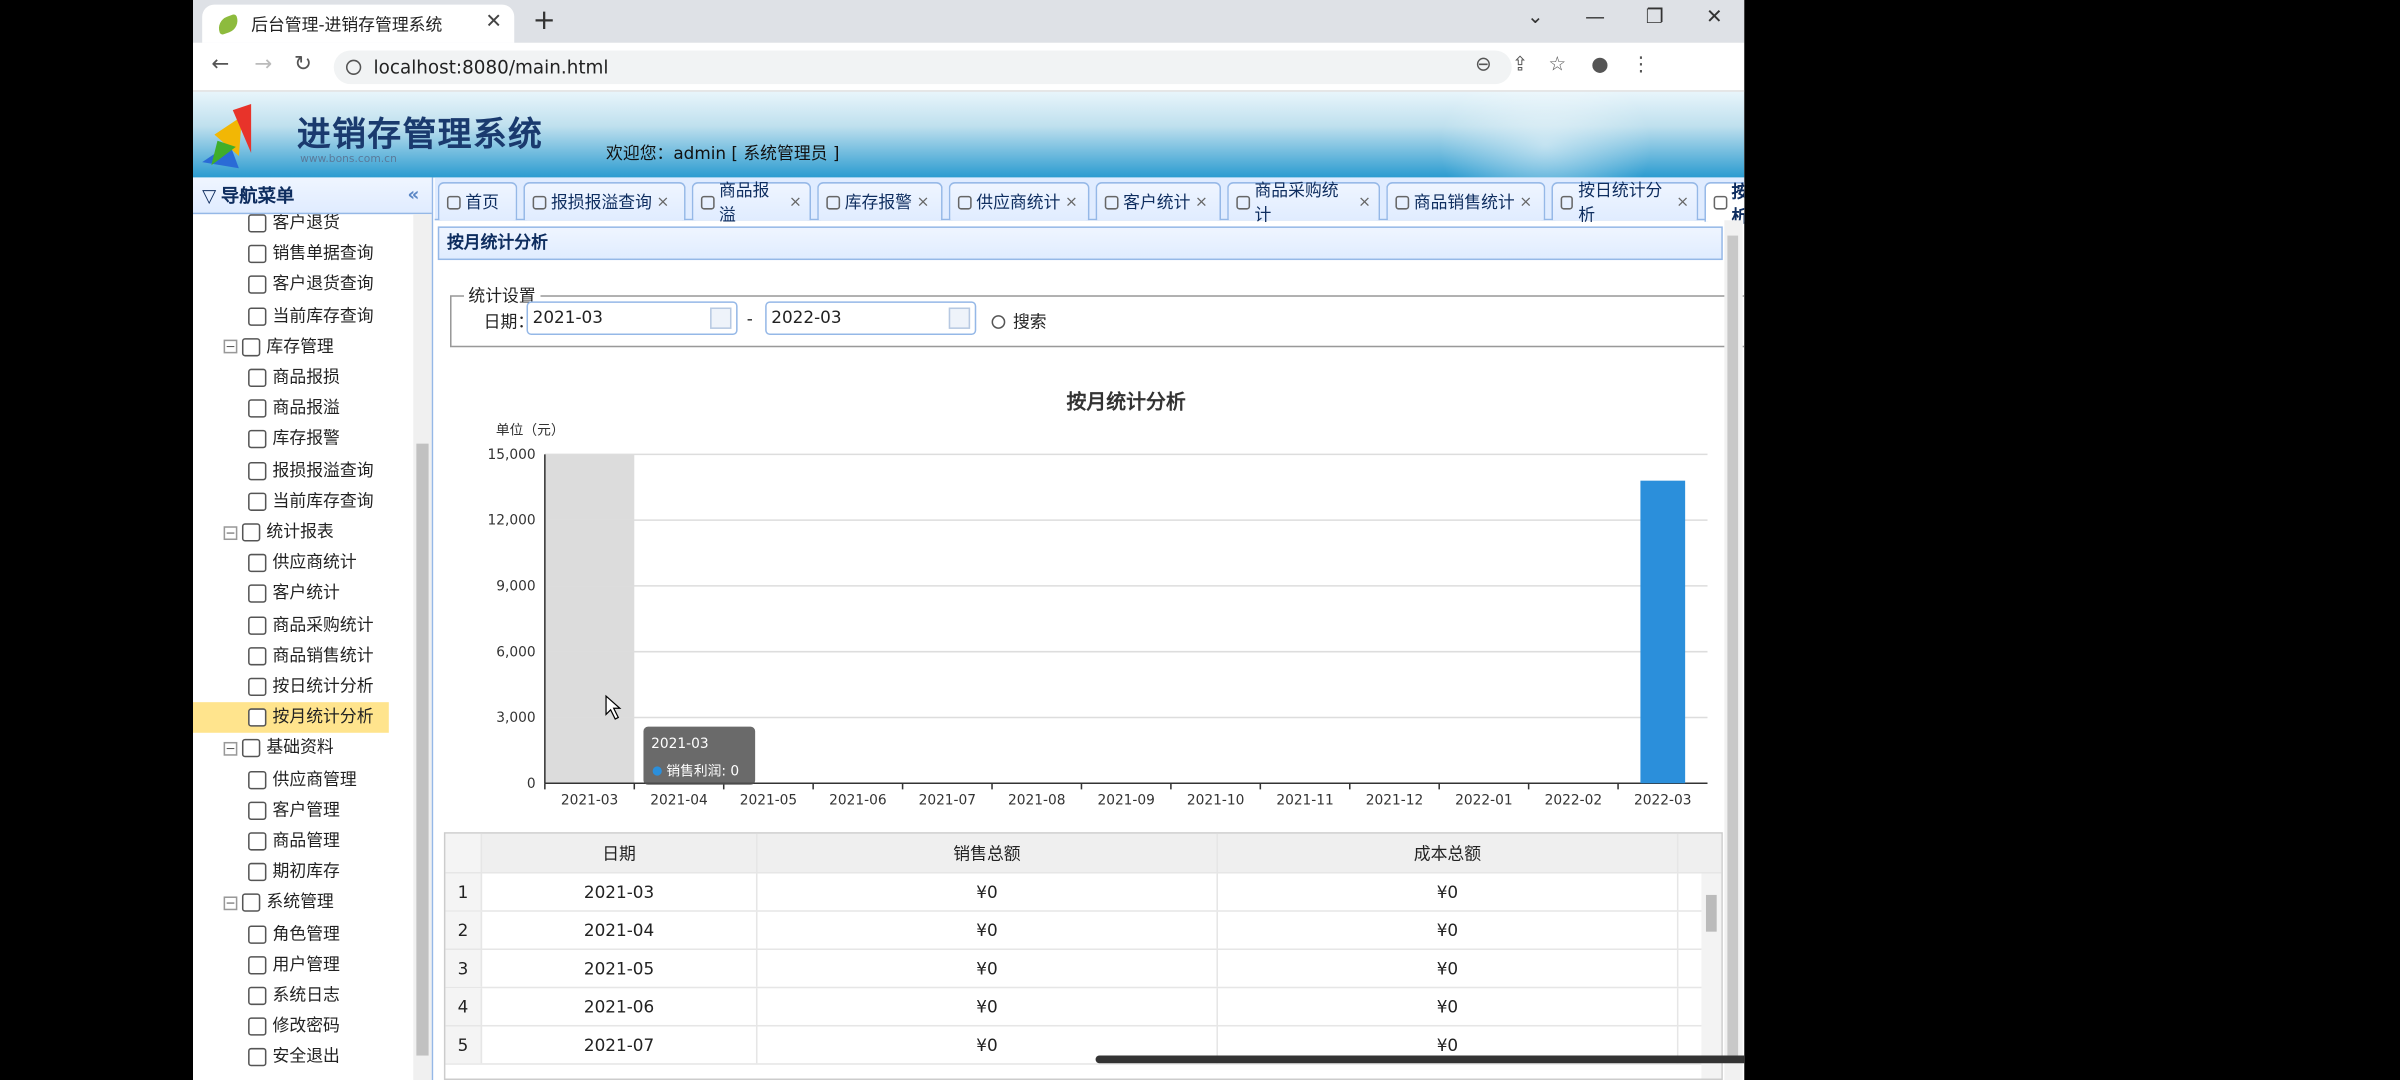 The height and width of the screenshot is (1080, 2400). What do you see at coordinates (278, 748) in the screenshot?
I see `sidebar-item: − 基础资料` at bounding box center [278, 748].